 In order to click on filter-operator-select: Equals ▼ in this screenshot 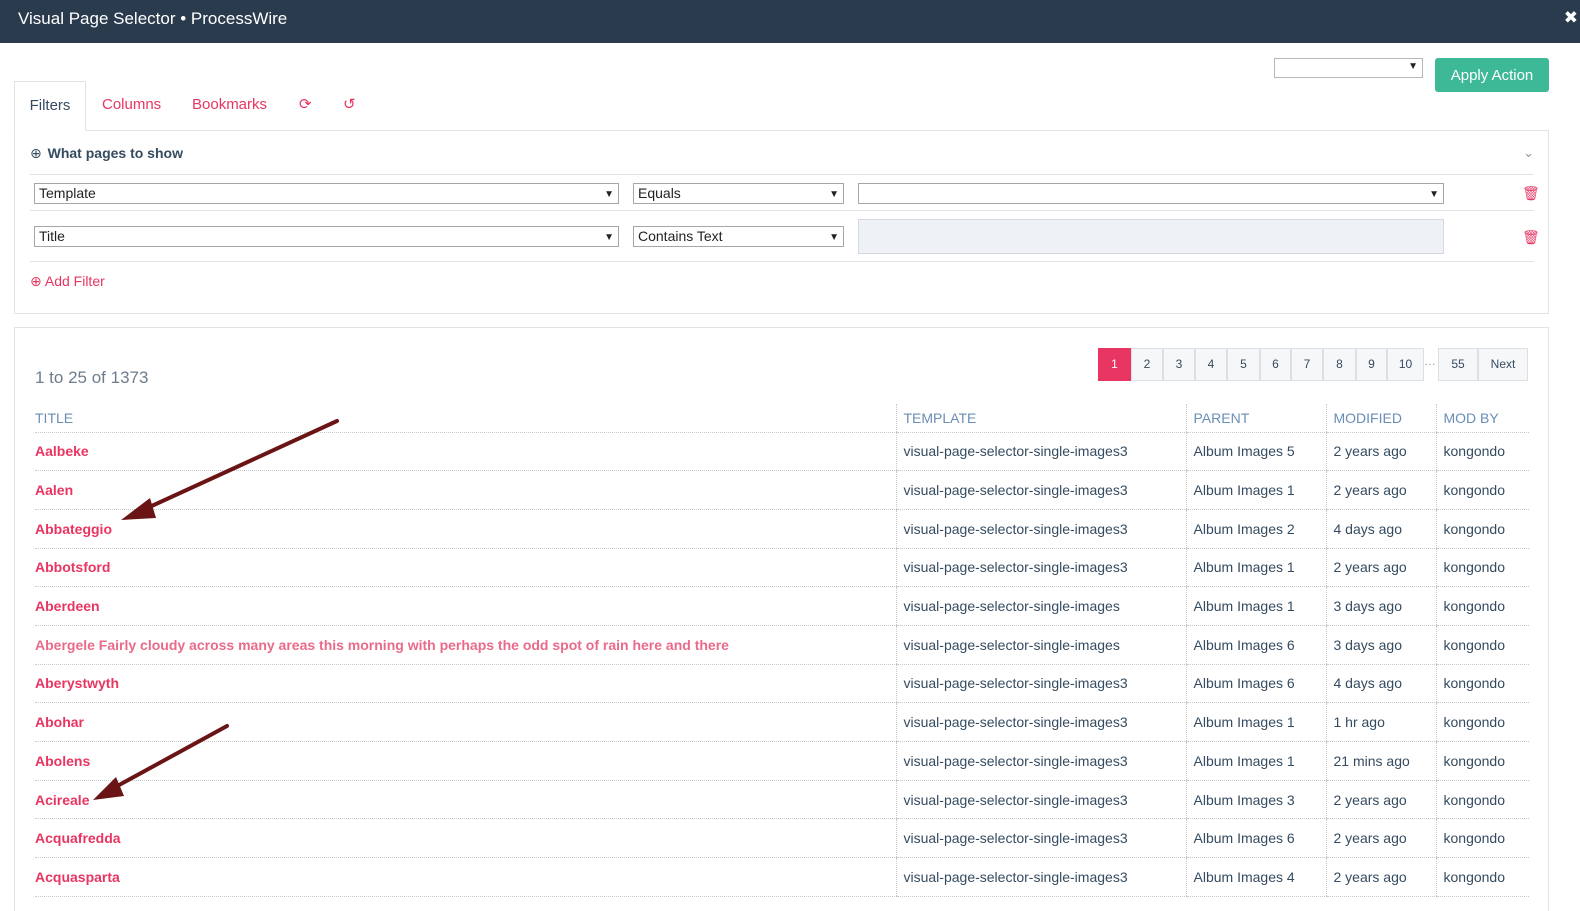, I will do `click(738, 193)`.